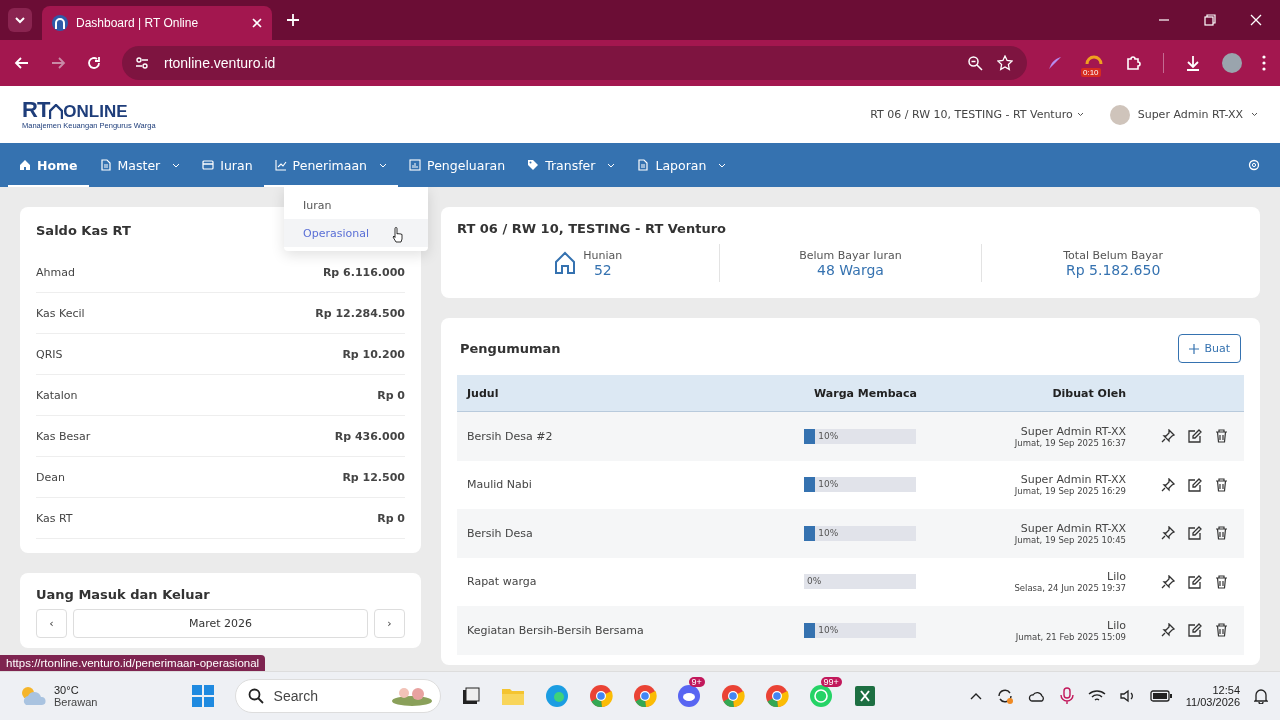 Image resolution: width=1280 pixels, height=720 pixels. What do you see at coordinates (1088, 393) in the screenshot?
I see `column-header: Dibuat Oleh` at bounding box center [1088, 393].